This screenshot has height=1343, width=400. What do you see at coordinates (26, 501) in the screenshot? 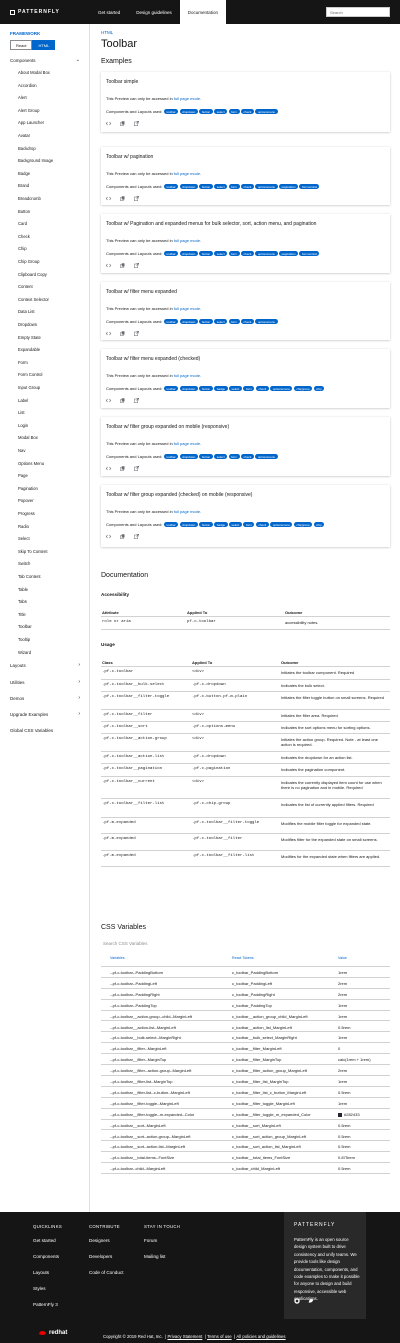
I see `sidebar-item: Popover` at bounding box center [26, 501].